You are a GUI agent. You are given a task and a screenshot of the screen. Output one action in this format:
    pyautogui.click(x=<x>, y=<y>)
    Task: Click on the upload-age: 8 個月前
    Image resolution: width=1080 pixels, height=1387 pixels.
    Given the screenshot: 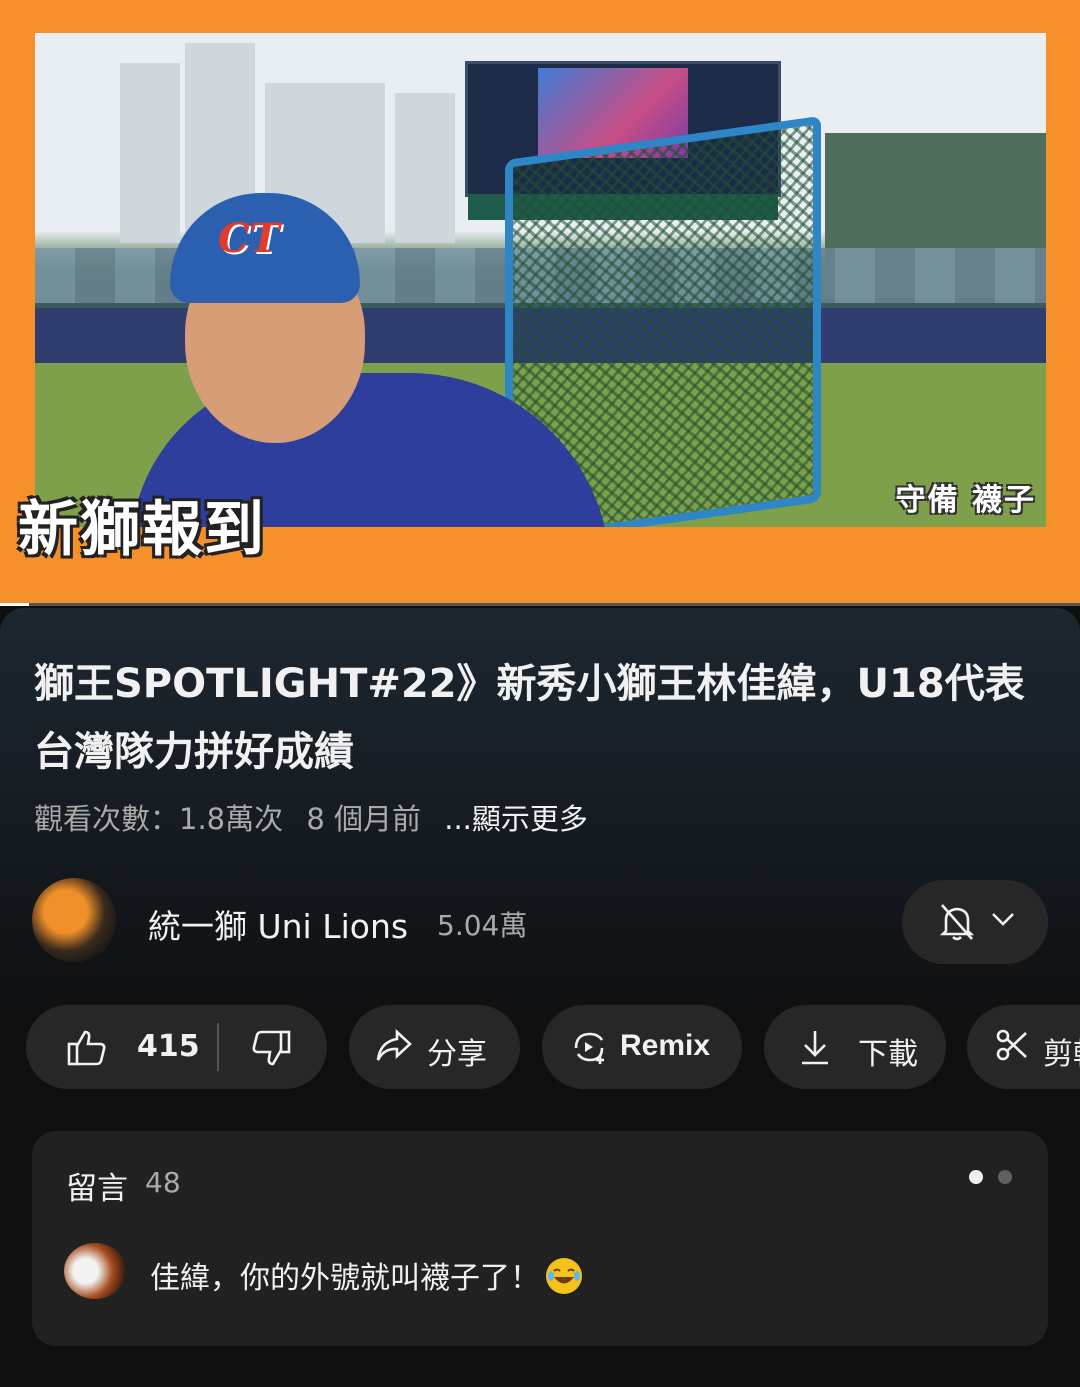 What is the action you would take?
    pyautogui.click(x=364, y=819)
    